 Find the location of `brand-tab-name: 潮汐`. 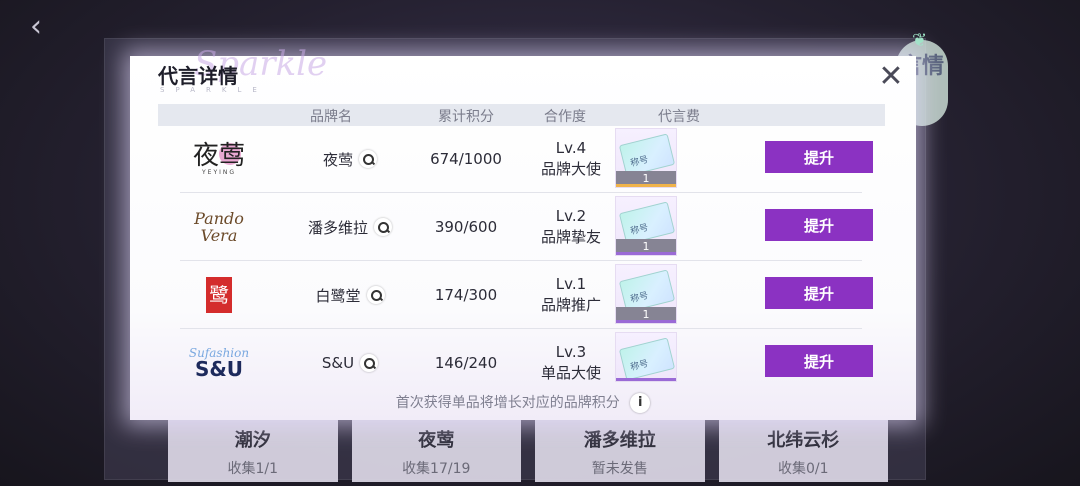

brand-tab-name: 潮汐 is located at coordinates (252, 440).